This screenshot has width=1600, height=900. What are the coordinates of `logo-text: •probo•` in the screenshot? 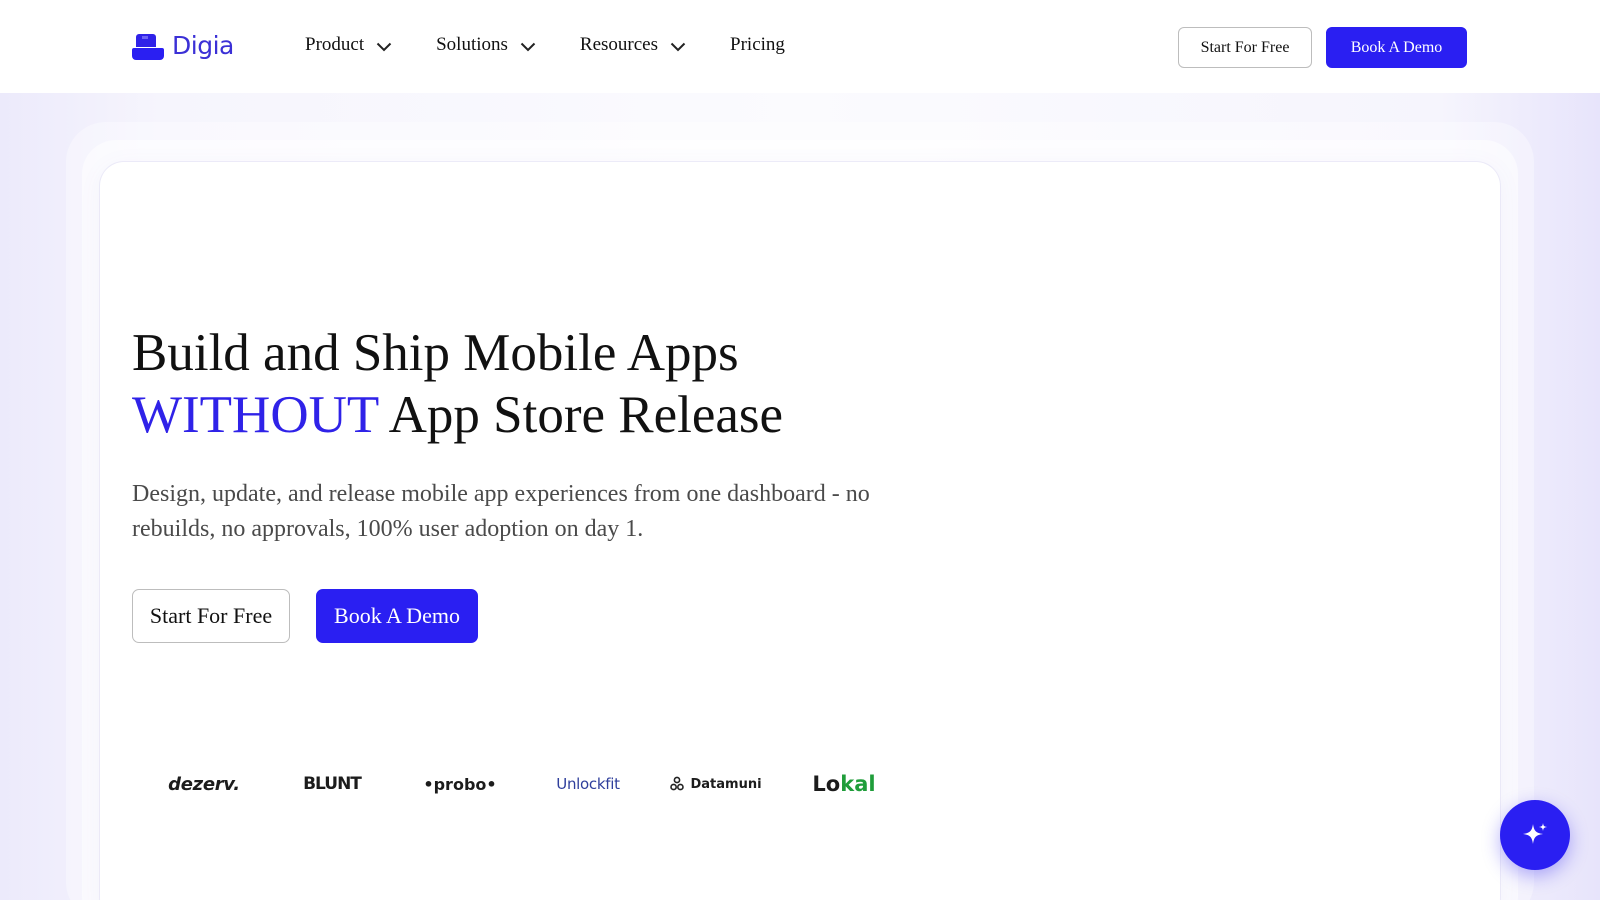 It's located at (460, 784).